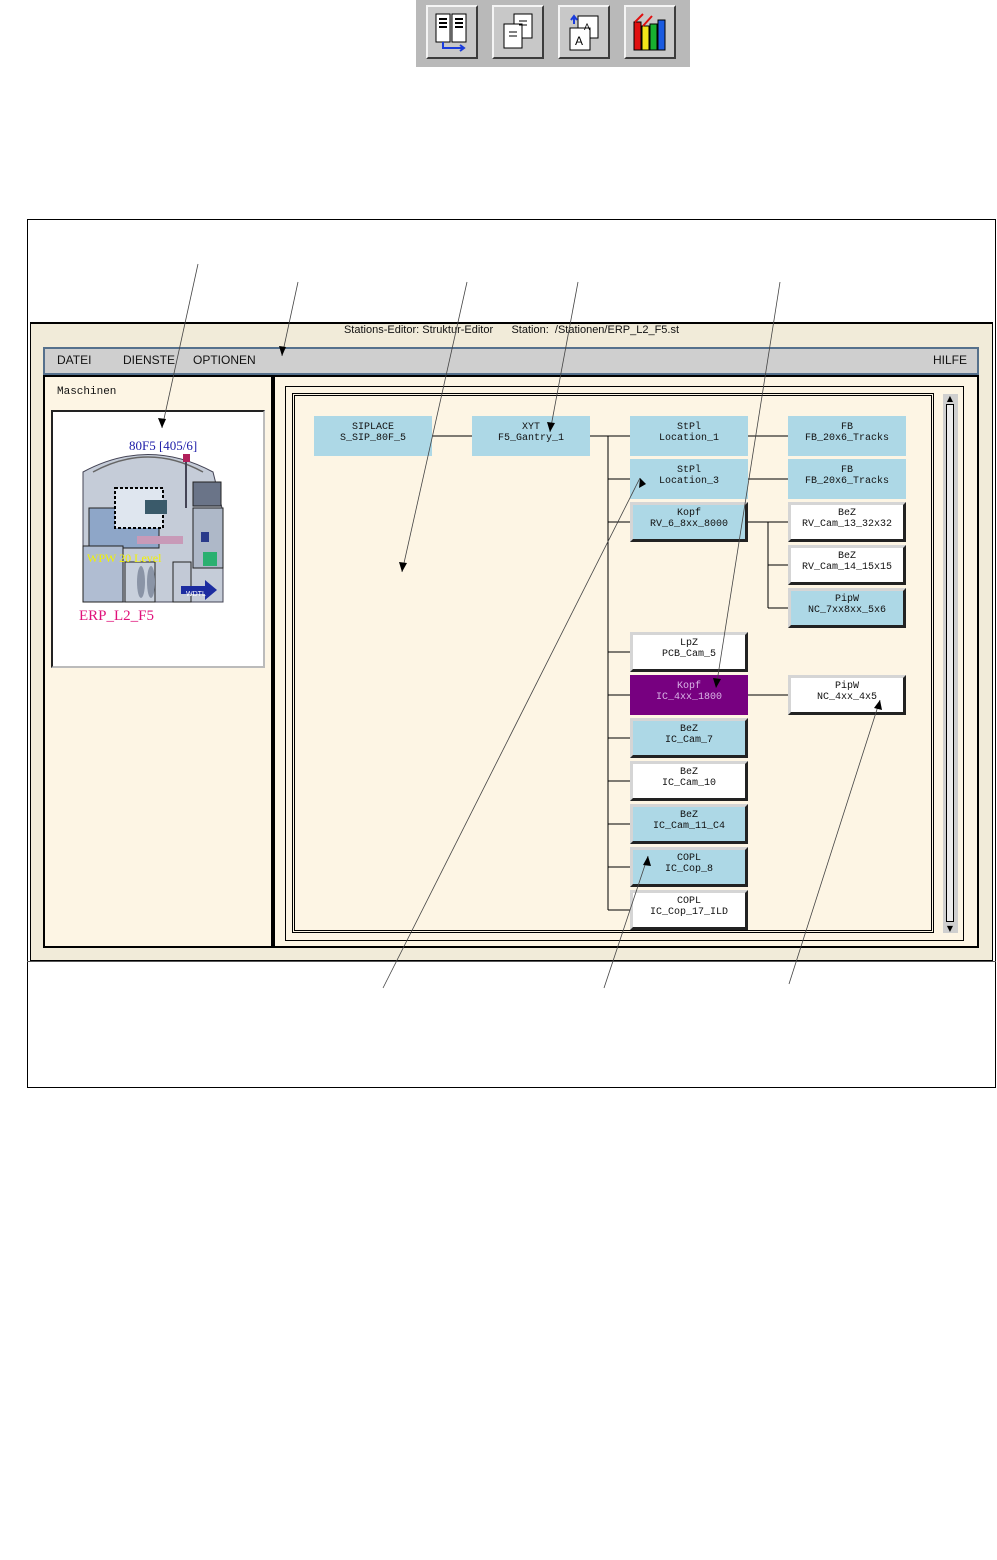 This screenshot has width=997, height=1560. I want to click on machines-header: Maschinen, so click(87, 392).